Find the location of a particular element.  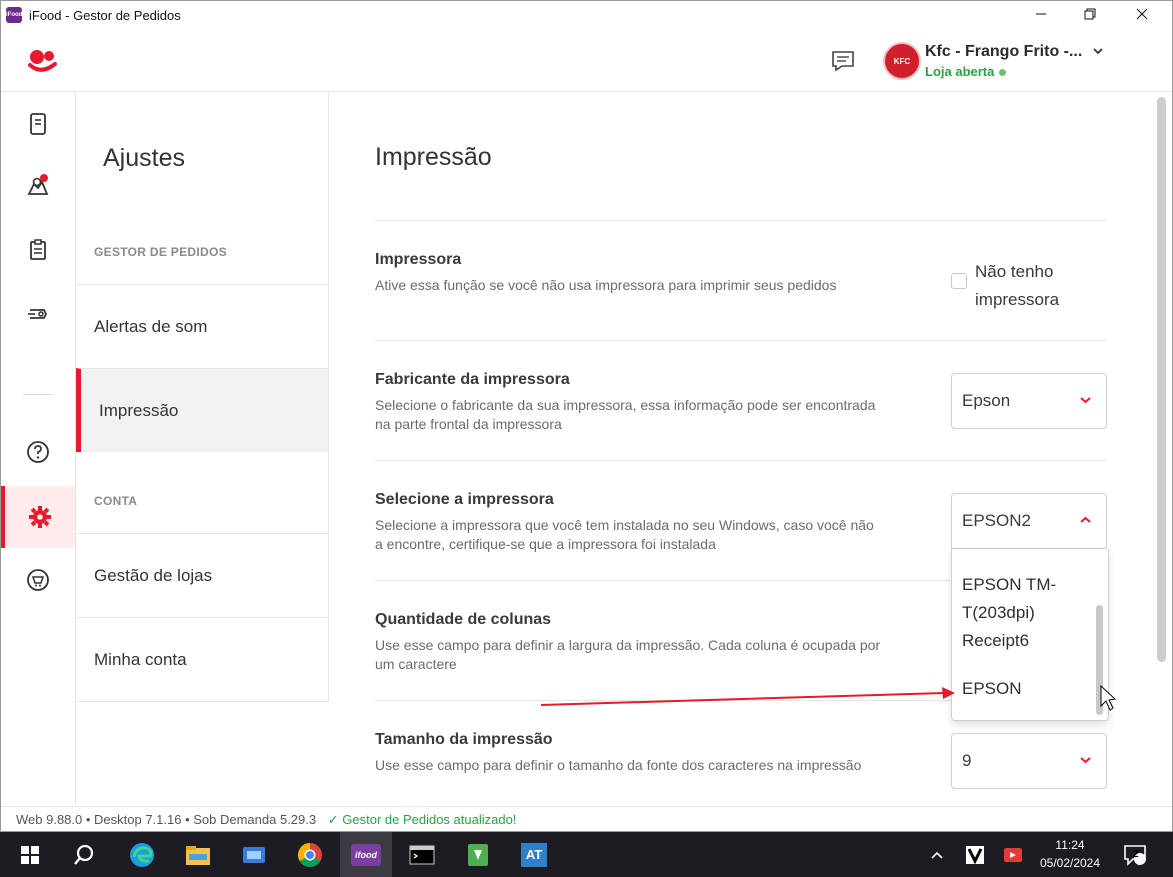

taskbar-green-app is located at coordinates (478, 854).